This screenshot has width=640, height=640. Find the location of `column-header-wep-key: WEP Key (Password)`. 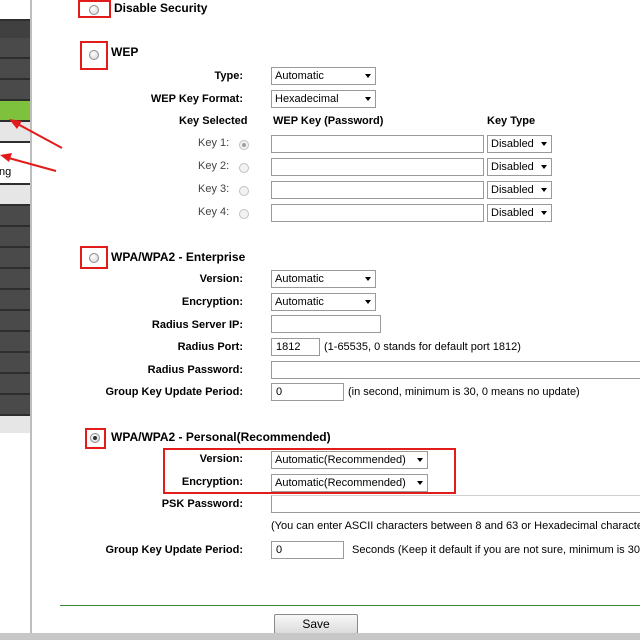

column-header-wep-key: WEP Key (Password) is located at coordinates (328, 121).